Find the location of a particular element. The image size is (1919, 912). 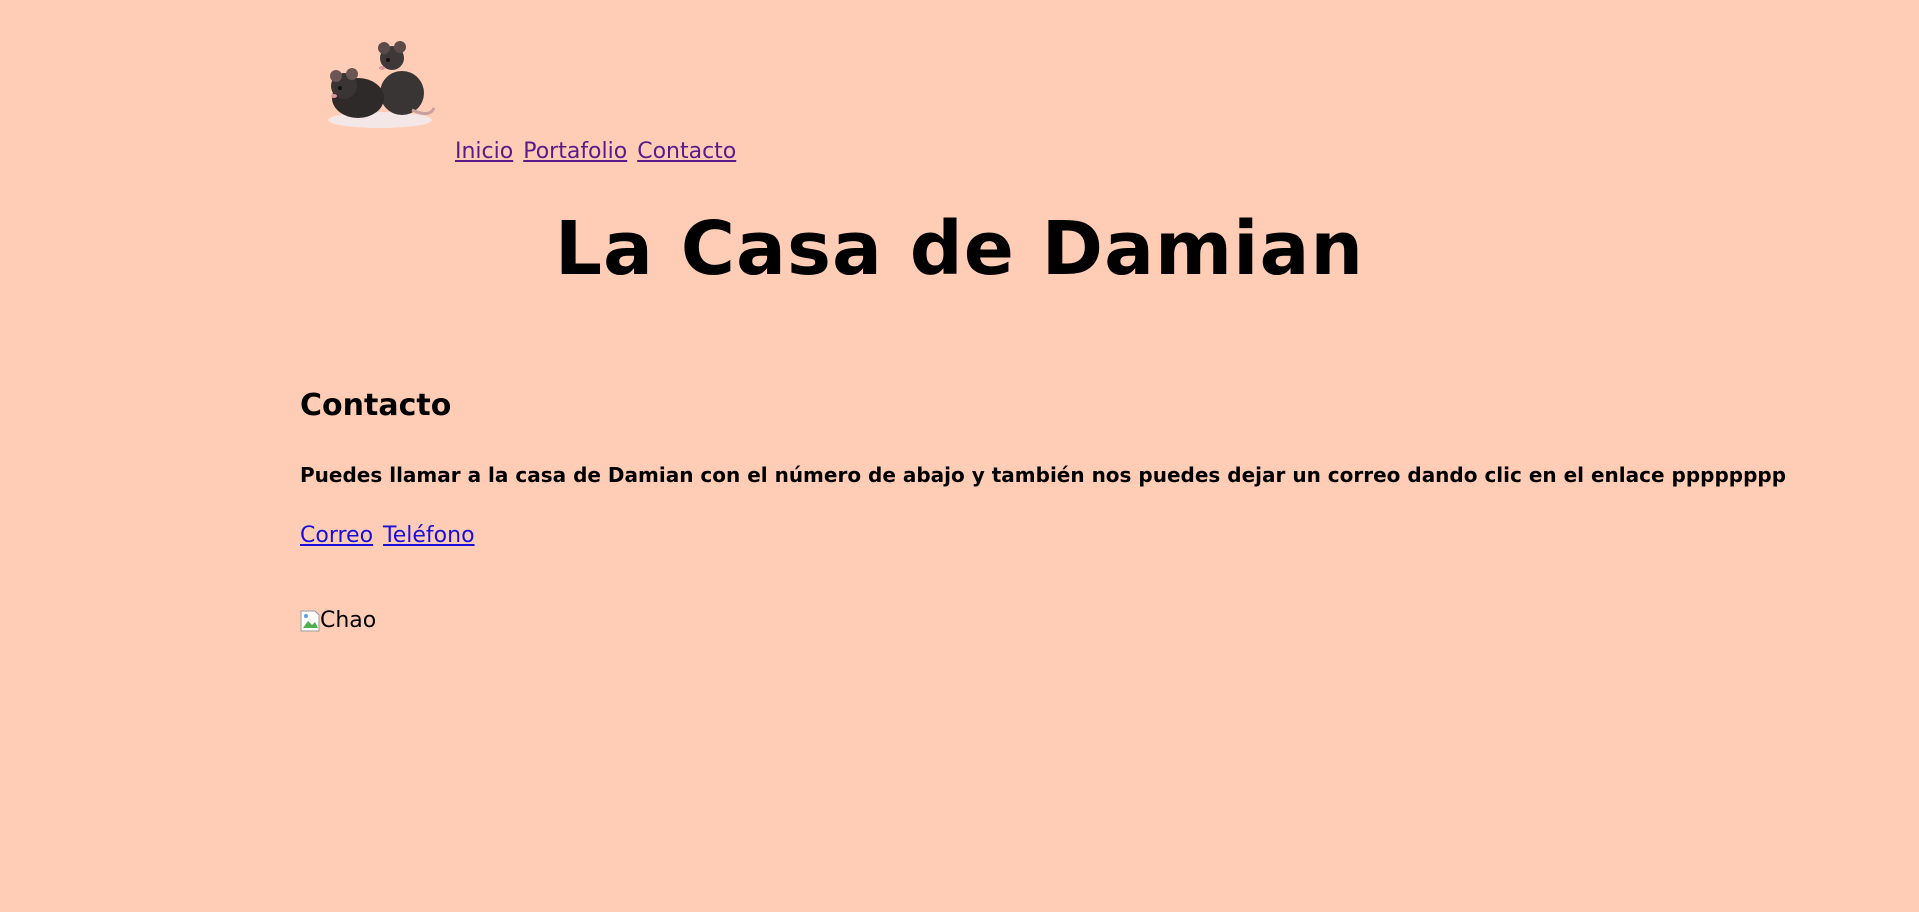

contact-links: Correo Teléfono is located at coordinates (389, 536).